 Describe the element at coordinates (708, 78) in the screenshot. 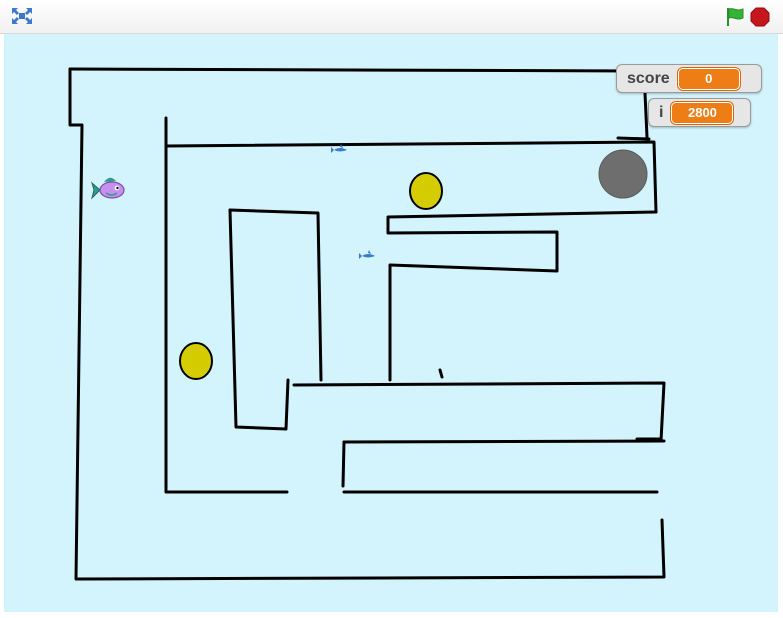

I see `score-value: 0` at that location.